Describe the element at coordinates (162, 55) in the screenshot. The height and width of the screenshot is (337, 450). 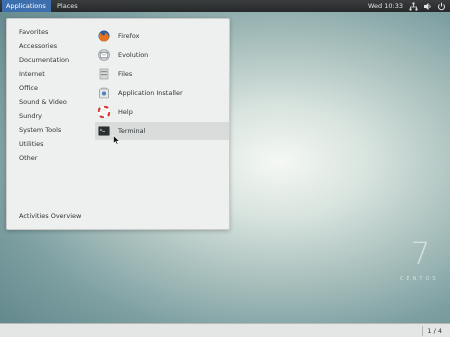
I see `app-evolution: Evolution` at that location.